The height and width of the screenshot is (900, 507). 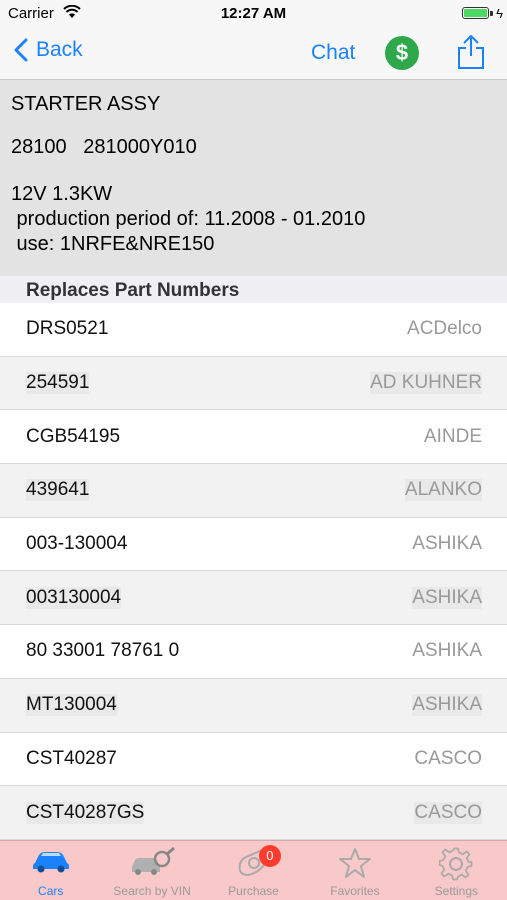 I want to click on tab-favorites: Favorites, so click(x=354, y=870).